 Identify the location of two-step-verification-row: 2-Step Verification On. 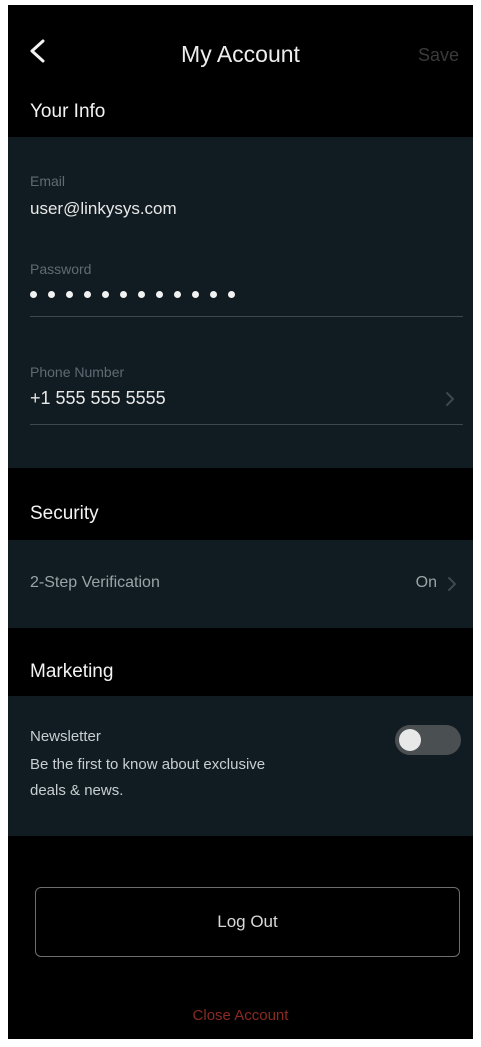
(240, 584).